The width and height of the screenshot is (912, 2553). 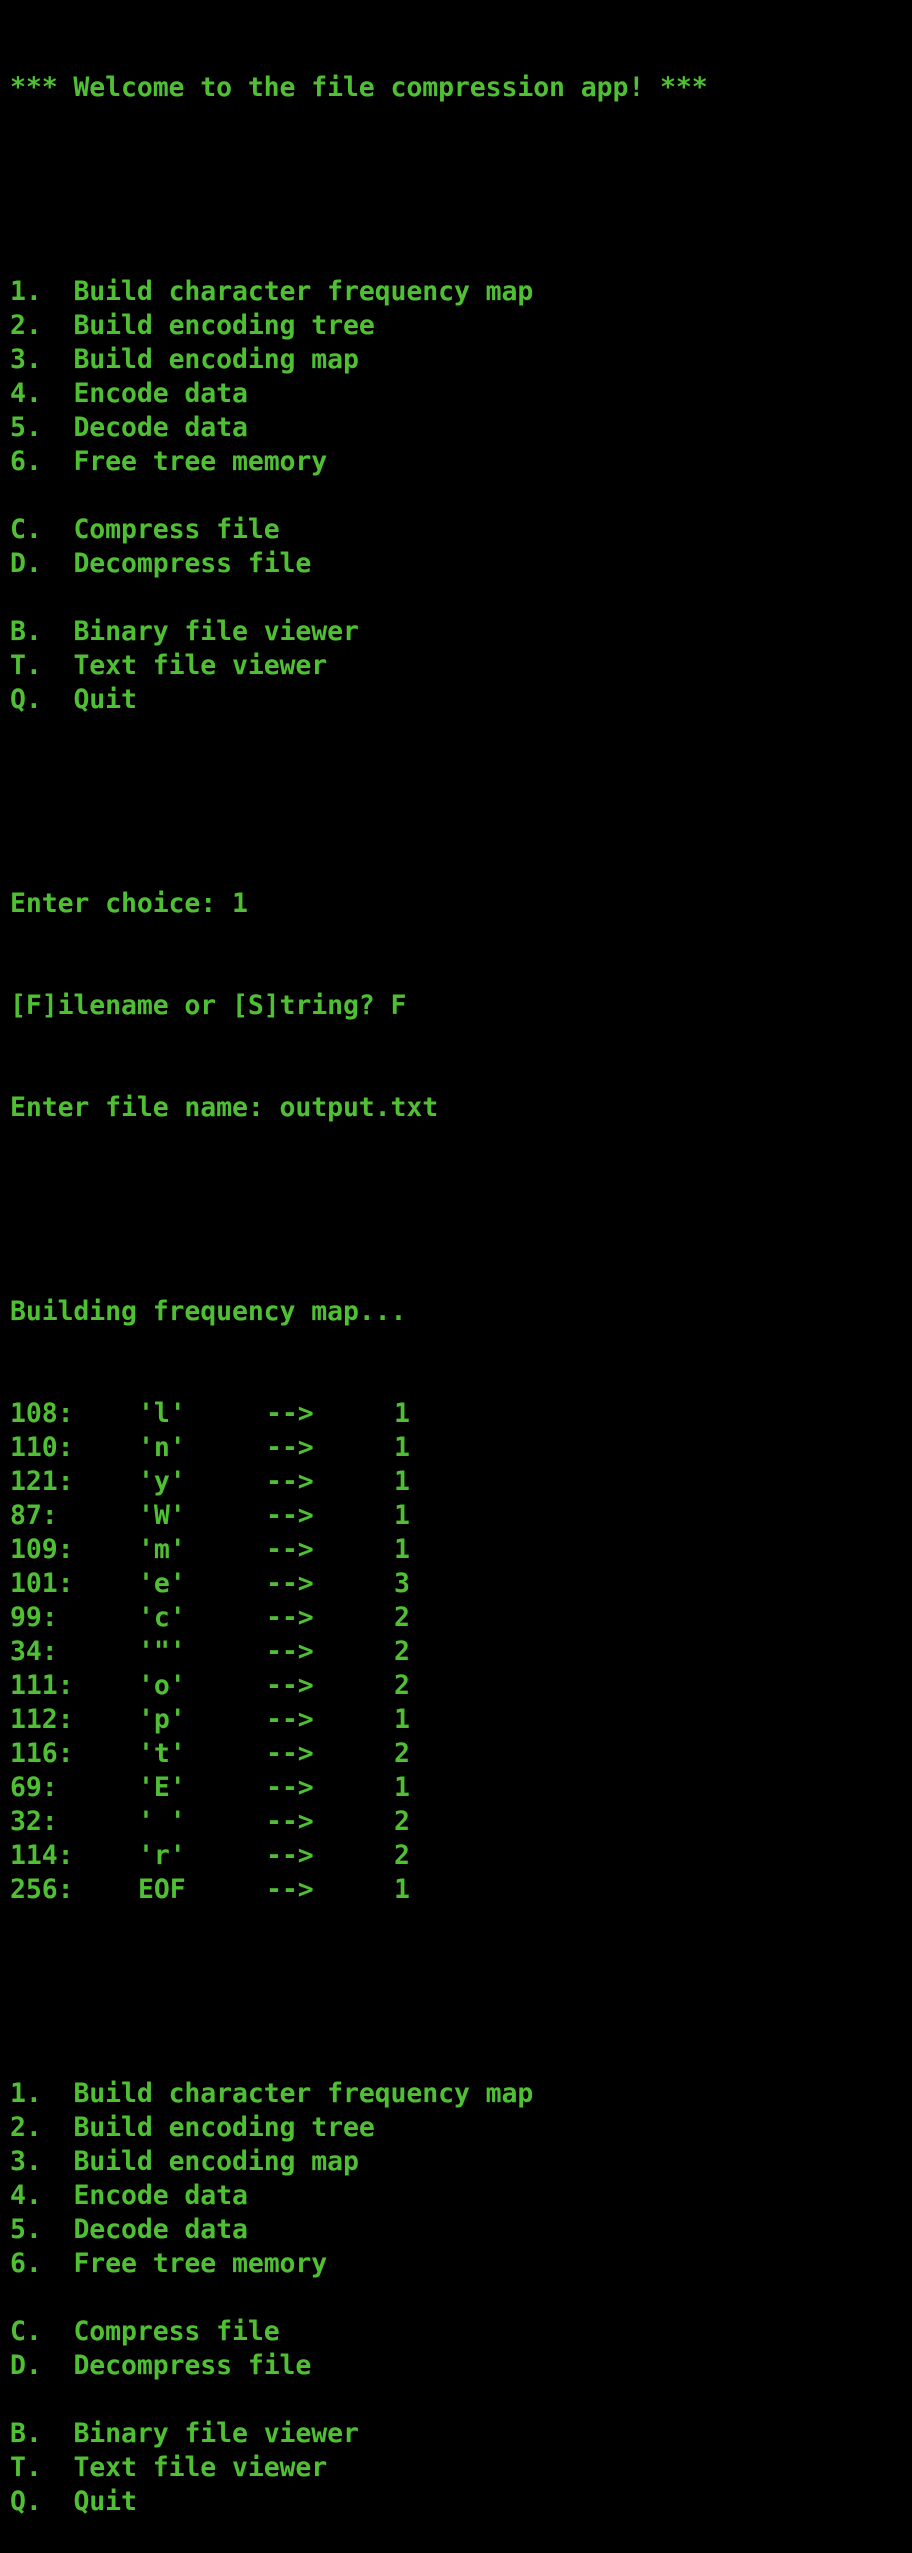 I want to click on char-count: 3, so click(x=402, y=1583).